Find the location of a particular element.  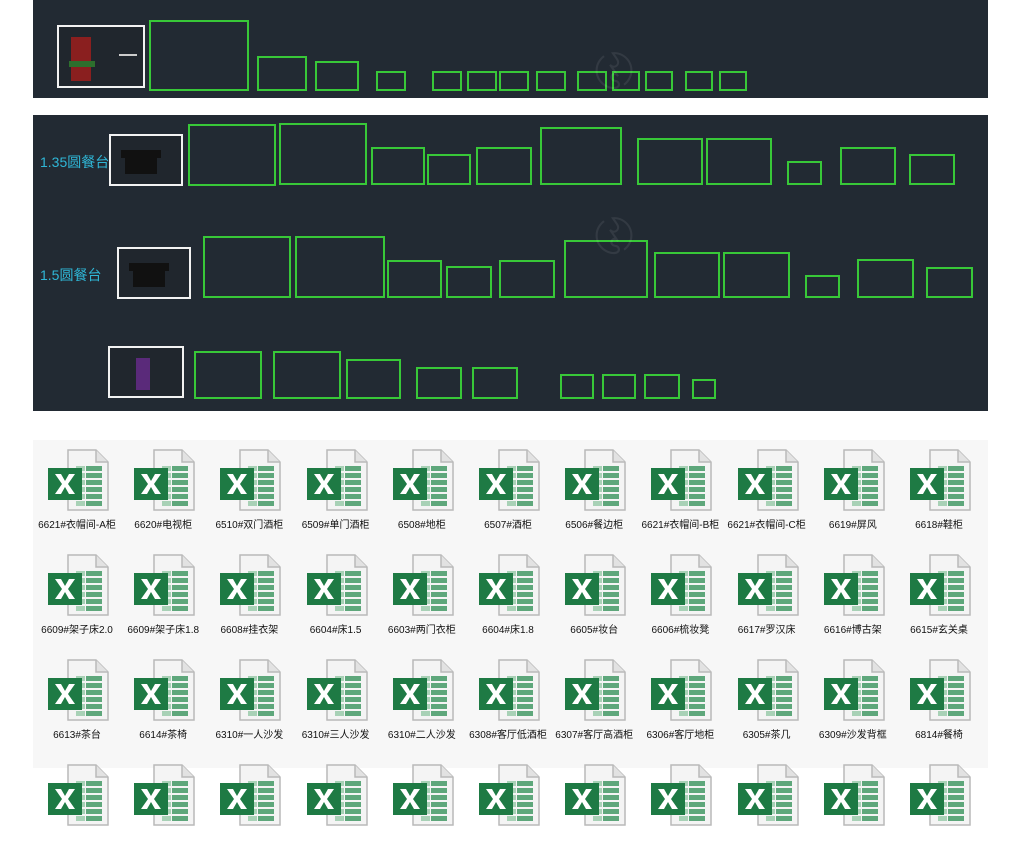

excel-file-item: 6608#挂衣架 is located at coordinates (249, 597).